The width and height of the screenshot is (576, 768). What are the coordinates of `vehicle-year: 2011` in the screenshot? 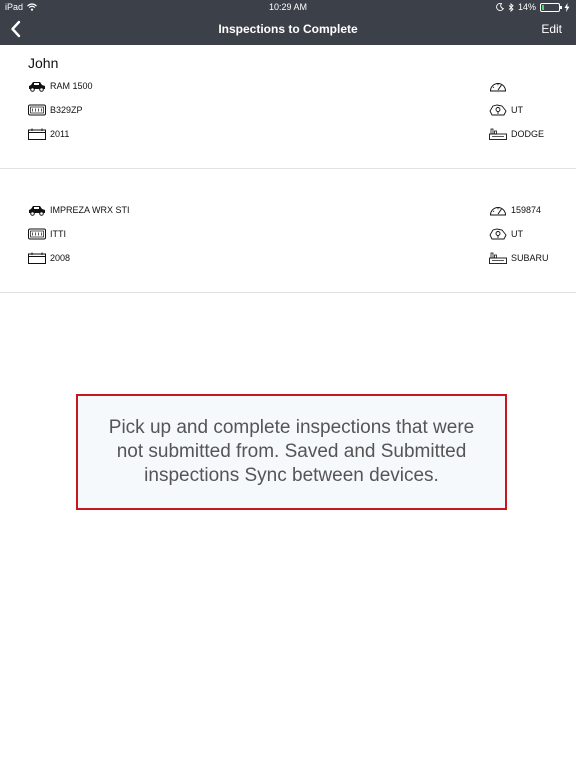 It's located at (60, 134).